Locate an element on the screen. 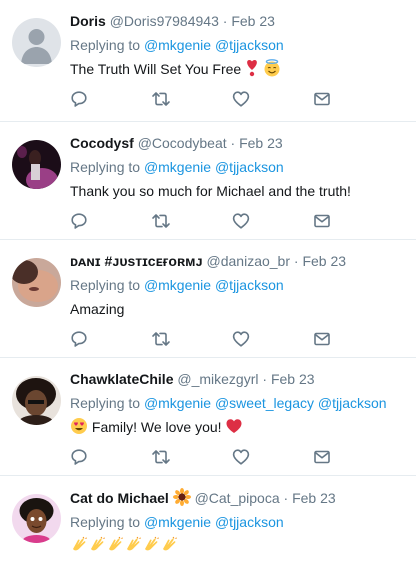 Image resolution: width=416 pixels, height=561 pixels. user-handle: @Cat_pipoca is located at coordinates (237, 498).